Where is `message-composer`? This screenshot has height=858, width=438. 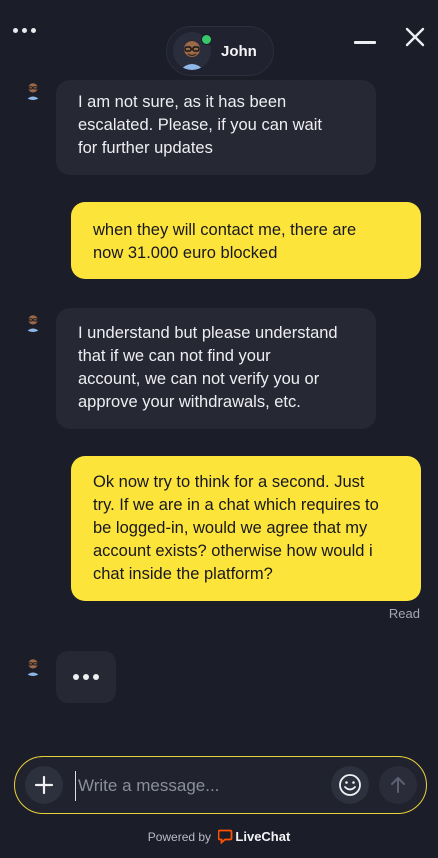 message-composer is located at coordinates (220, 785).